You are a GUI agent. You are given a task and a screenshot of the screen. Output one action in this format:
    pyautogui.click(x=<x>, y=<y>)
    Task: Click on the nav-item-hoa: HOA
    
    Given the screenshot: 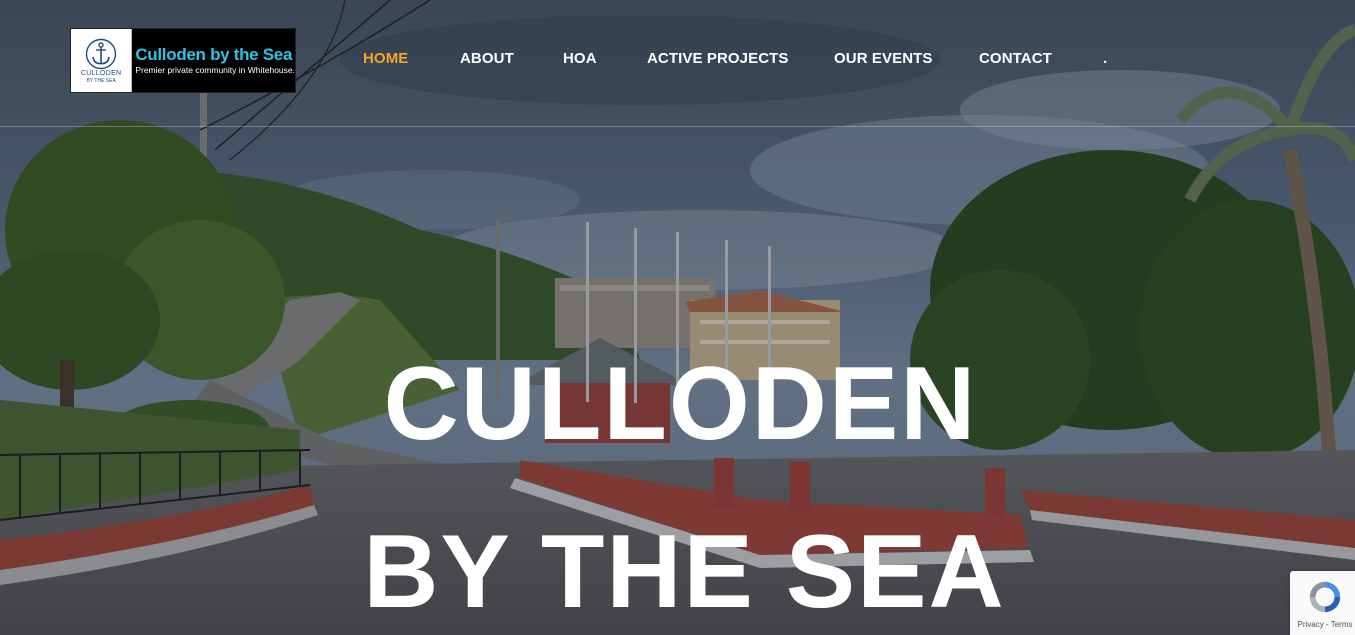 What is the action you would take?
    pyautogui.click(x=580, y=58)
    